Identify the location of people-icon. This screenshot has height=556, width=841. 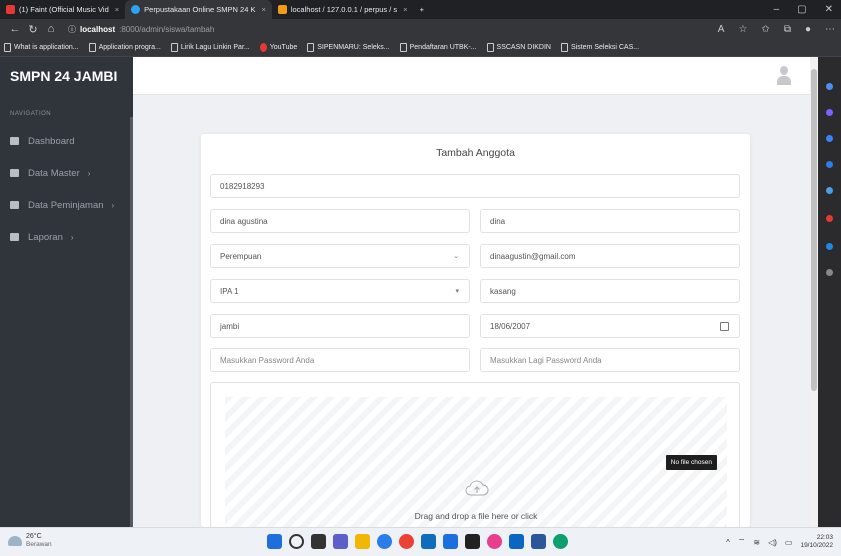
(829, 190).